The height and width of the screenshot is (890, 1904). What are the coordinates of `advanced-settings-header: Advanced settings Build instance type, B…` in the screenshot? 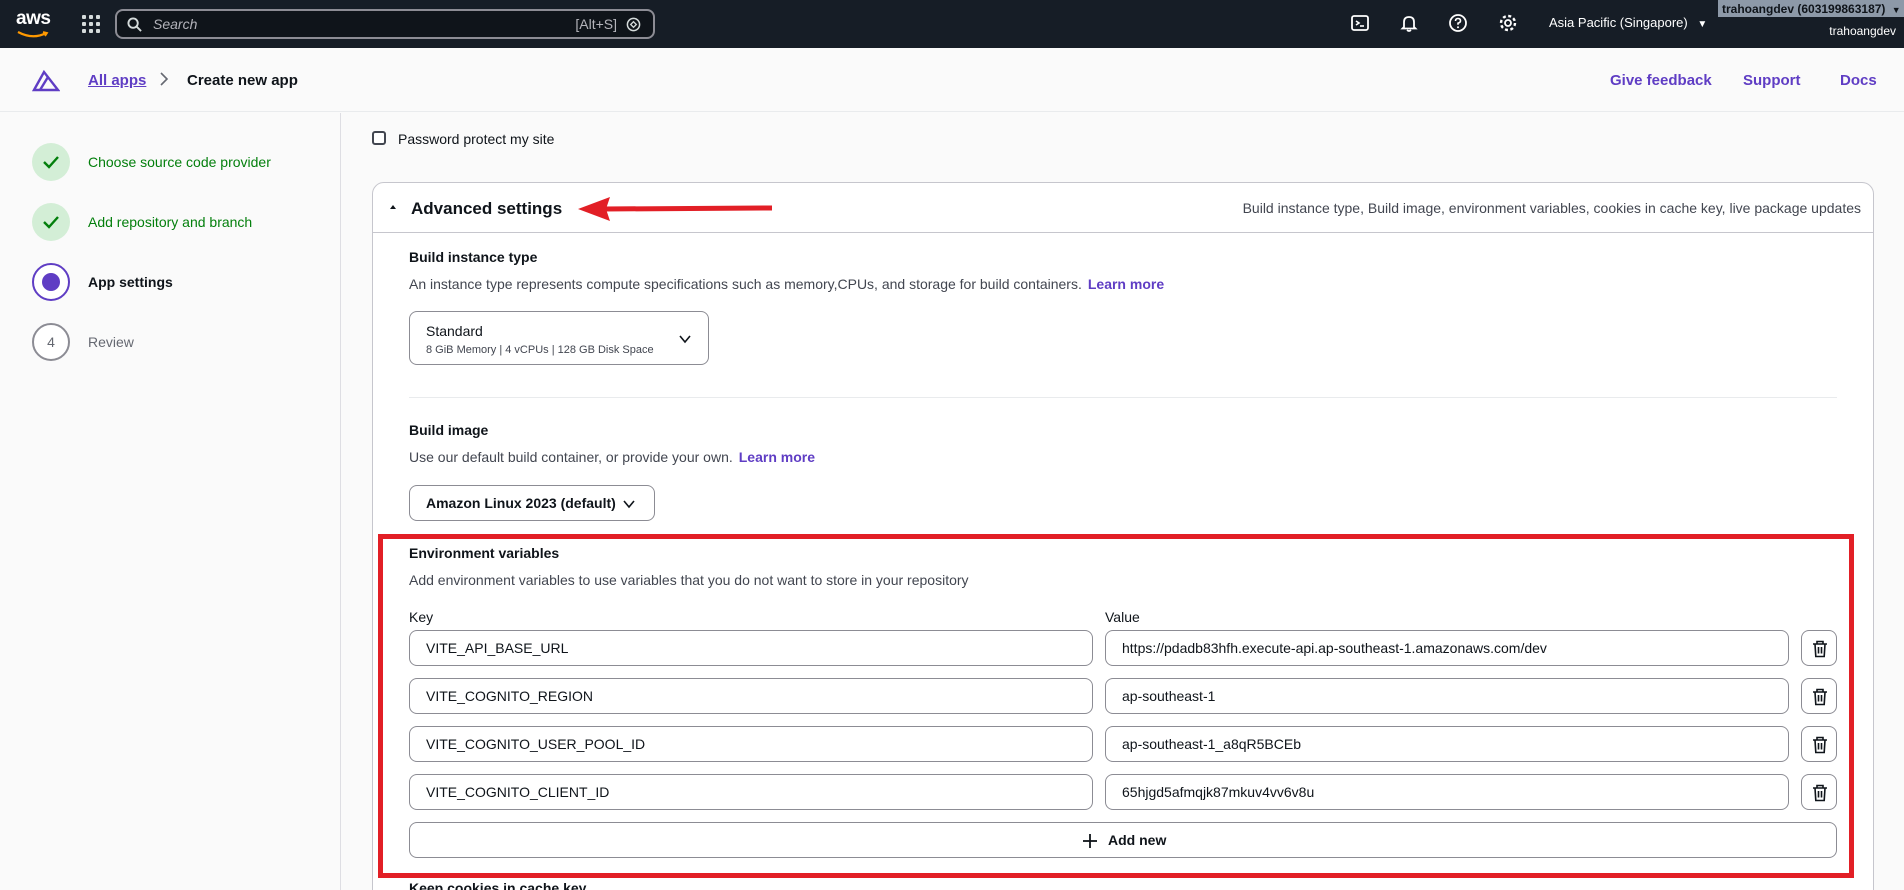 It's located at (1123, 208).